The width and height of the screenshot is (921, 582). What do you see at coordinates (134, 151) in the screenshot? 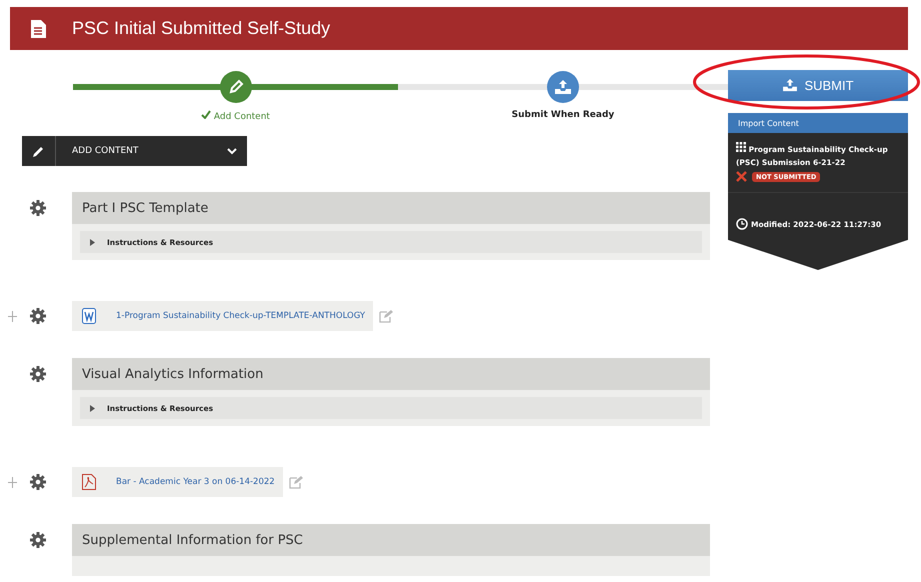
I see `add-content-dropdown: ADD CONTENT` at bounding box center [134, 151].